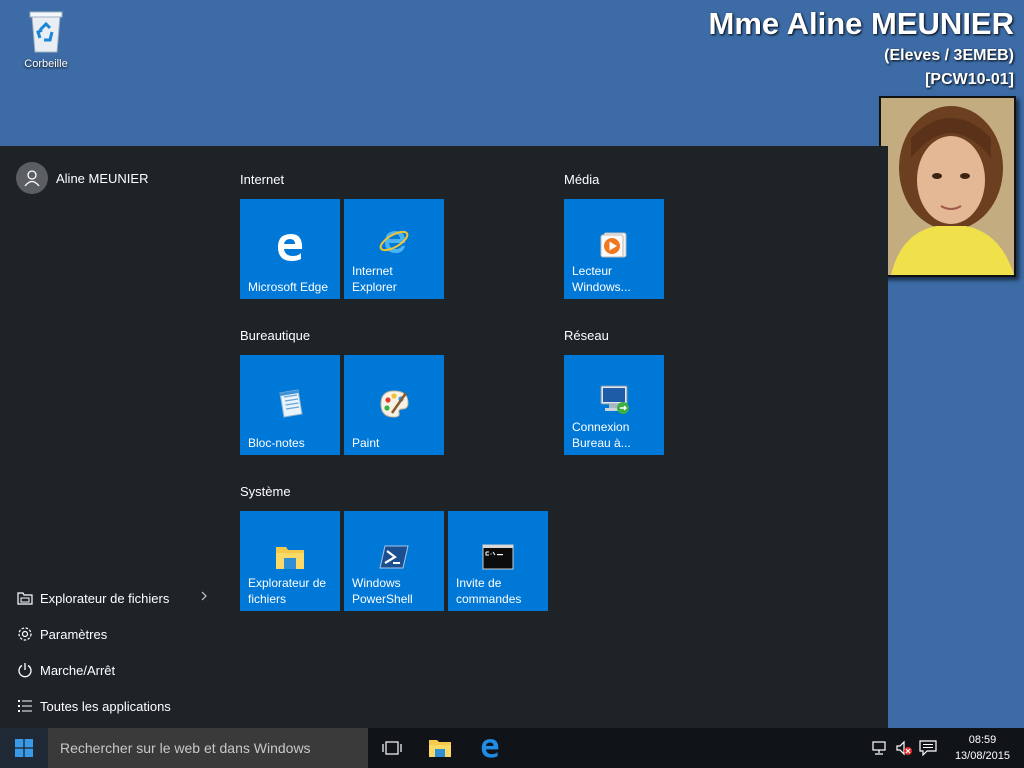 The height and width of the screenshot is (768, 1024). I want to click on tile-file-explorer: Explorateur de fichiers, so click(290, 561).